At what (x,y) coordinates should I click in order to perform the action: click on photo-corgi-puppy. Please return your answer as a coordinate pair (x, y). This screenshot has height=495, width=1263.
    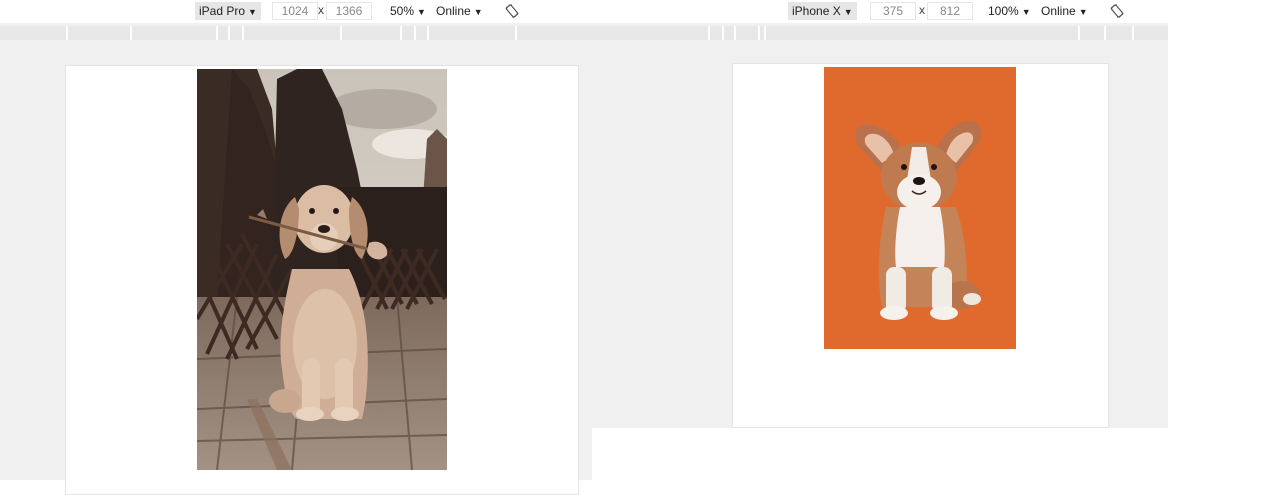
    Looking at the image, I should click on (920, 208).